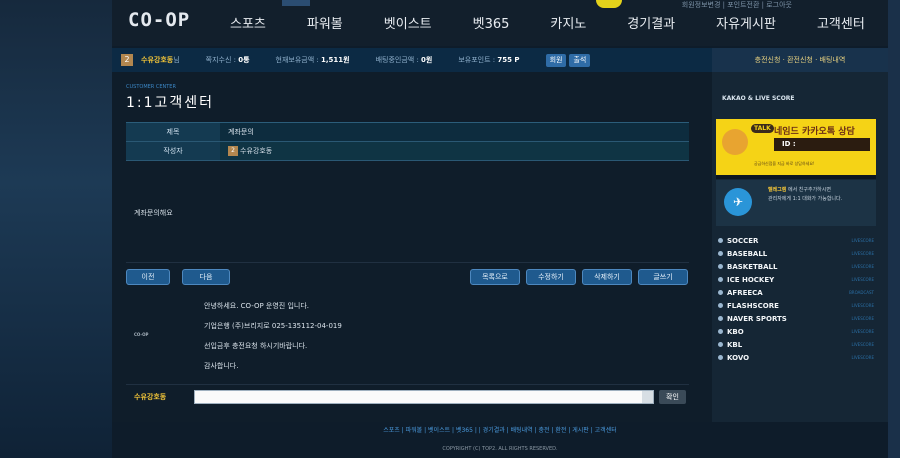  Describe the element at coordinates (805, 199) in the screenshot. I see `telegram-line2: 관리자에게 1:1 대화가 가능합니다.` at that location.